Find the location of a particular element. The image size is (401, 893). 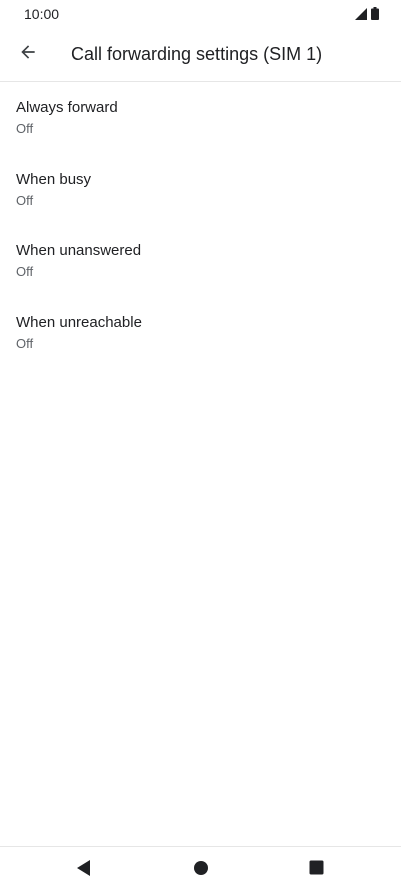

nav-recents-button is located at coordinates (316, 870).